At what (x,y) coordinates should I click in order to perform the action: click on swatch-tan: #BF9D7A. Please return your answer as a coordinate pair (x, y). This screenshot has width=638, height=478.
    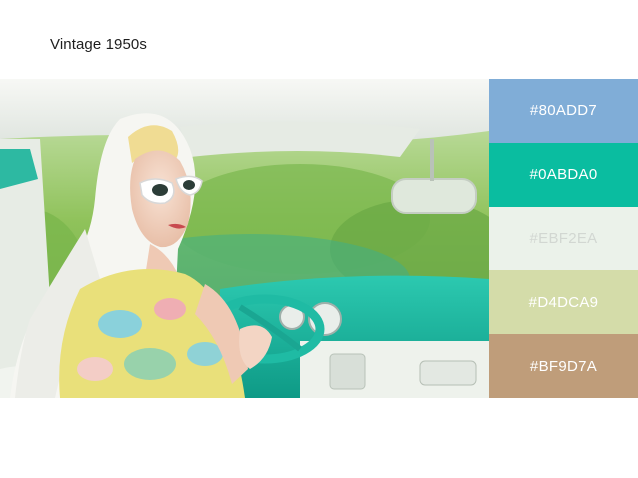
    Looking at the image, I should click on (563, 366).